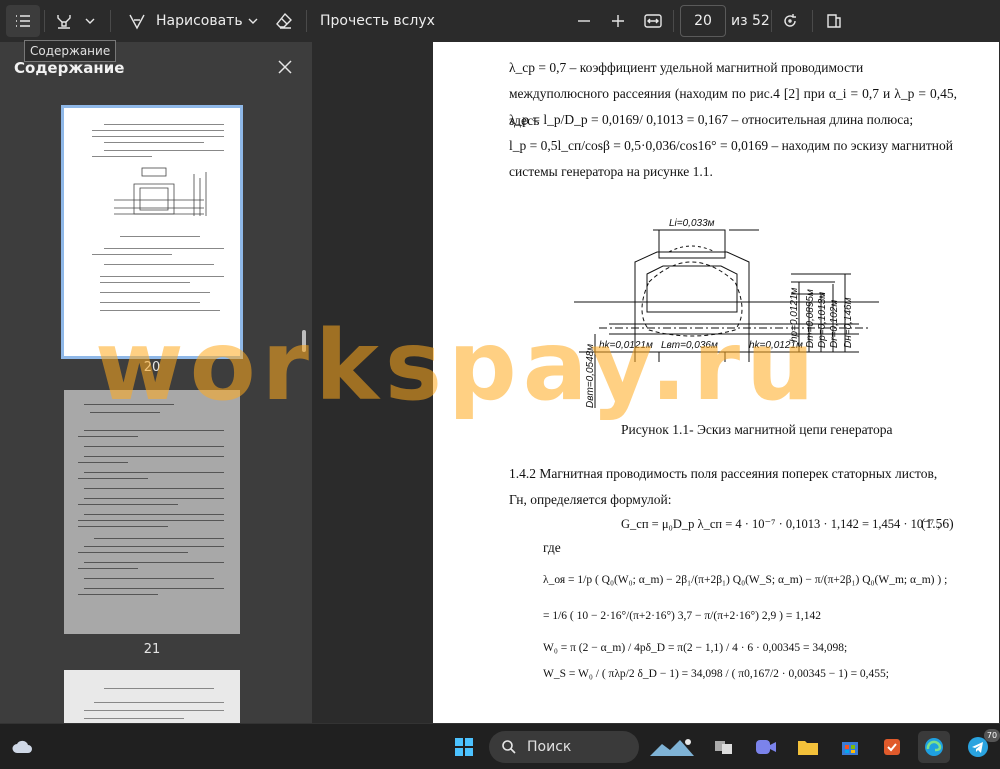 Image resolution: width=1000 pixels, height=769 pixels. I want to click on flux-path, so click(692, 299).